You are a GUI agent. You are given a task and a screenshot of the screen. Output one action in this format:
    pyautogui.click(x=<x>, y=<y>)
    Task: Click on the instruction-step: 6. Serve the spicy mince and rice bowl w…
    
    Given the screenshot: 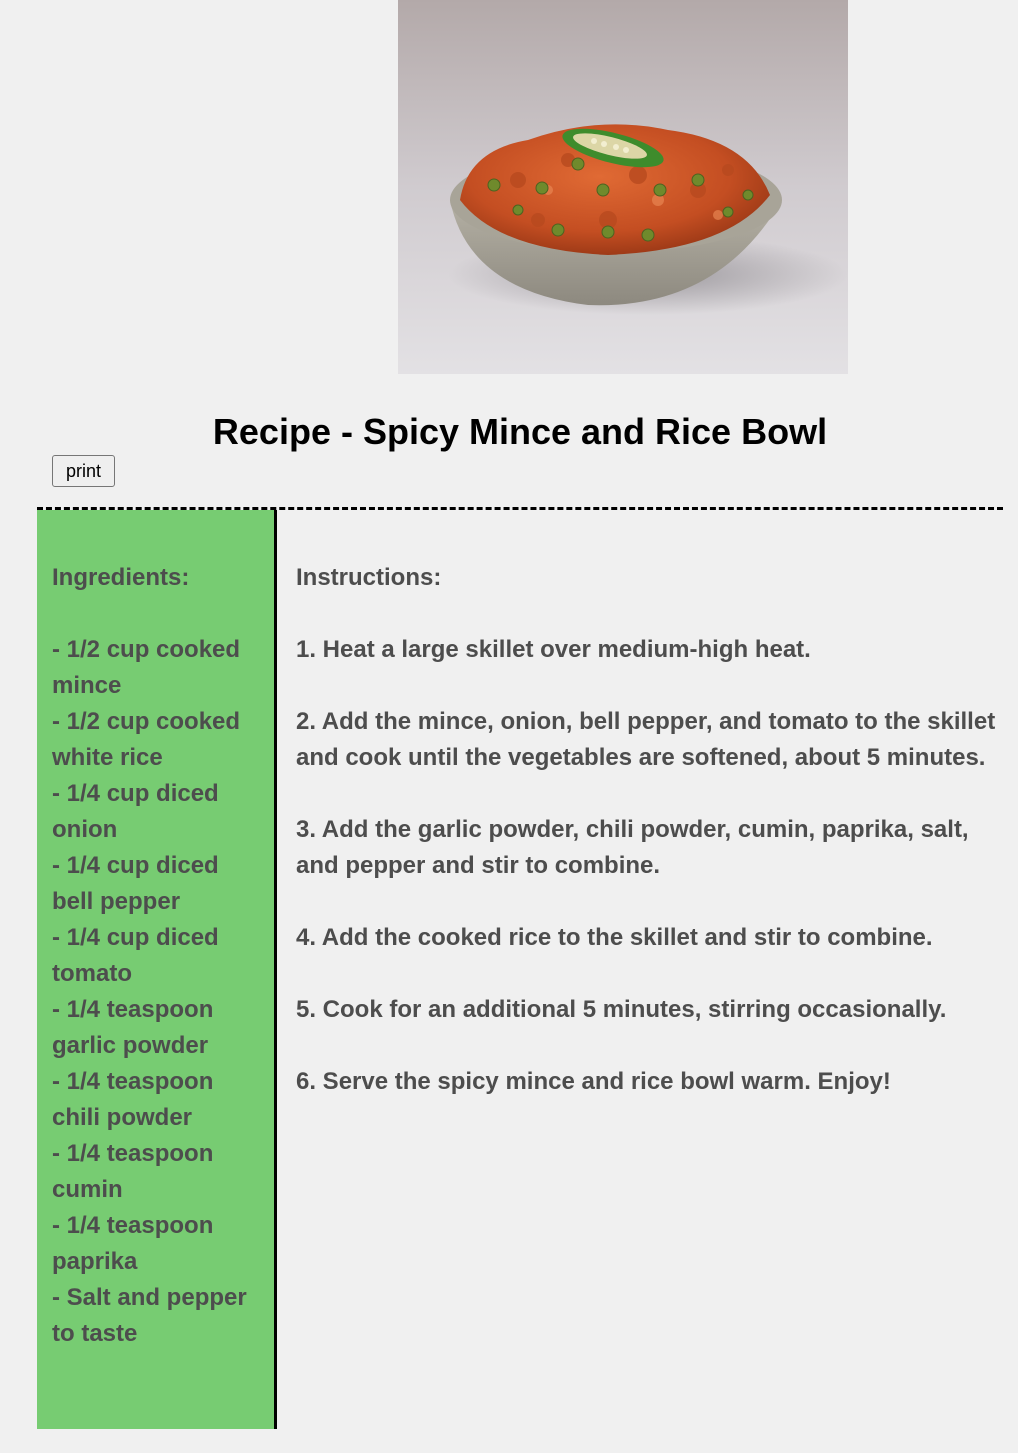 What is the action you would take?
    pyautogui.click(x=593, y=1081)
    